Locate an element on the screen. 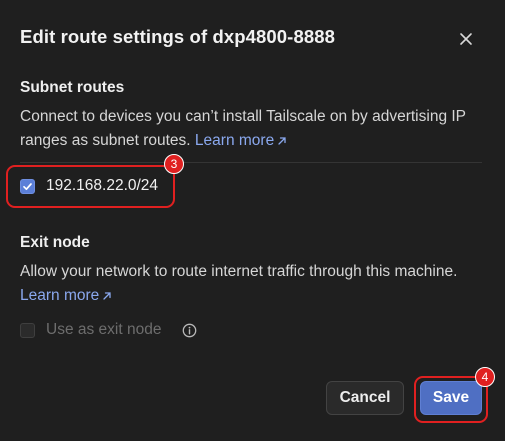  exit-node-checkbox is located at coordinates (27, 330).